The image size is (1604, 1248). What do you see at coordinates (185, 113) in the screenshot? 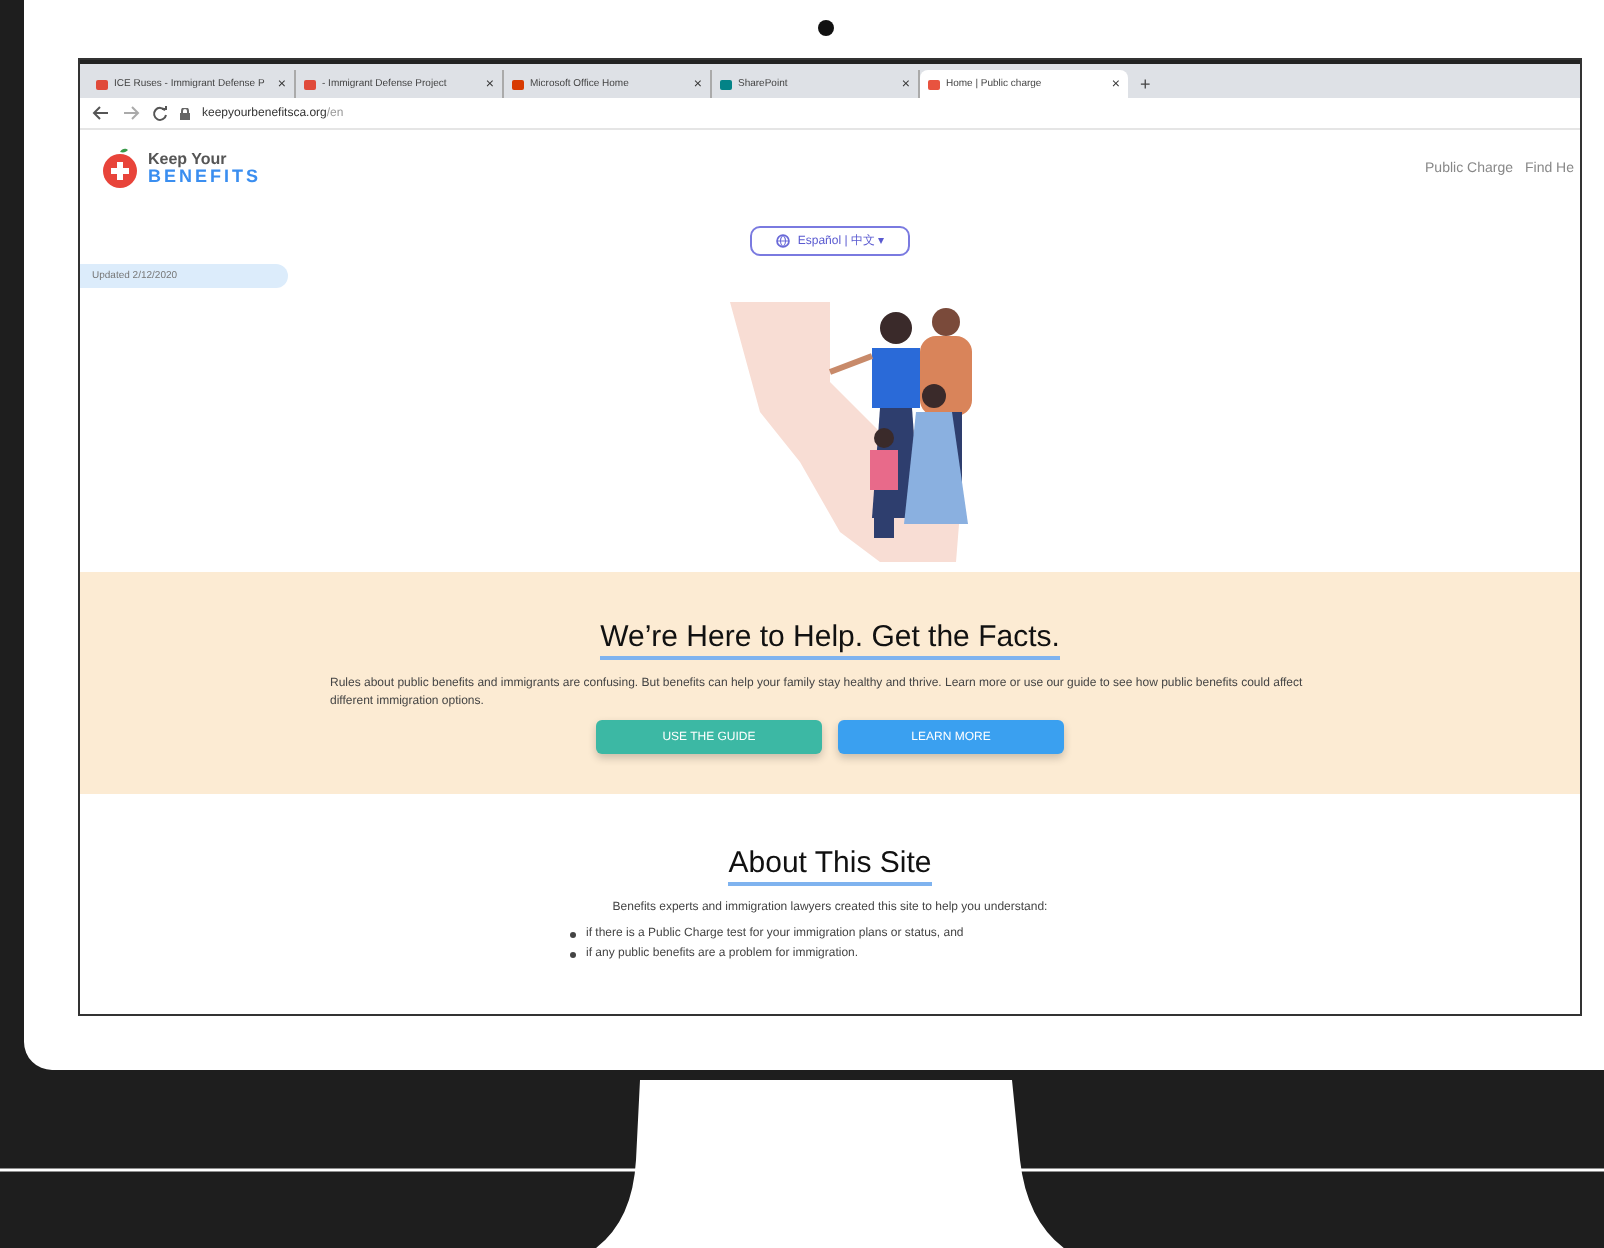
I see `lock-icon` at bounding box center [185, 113].